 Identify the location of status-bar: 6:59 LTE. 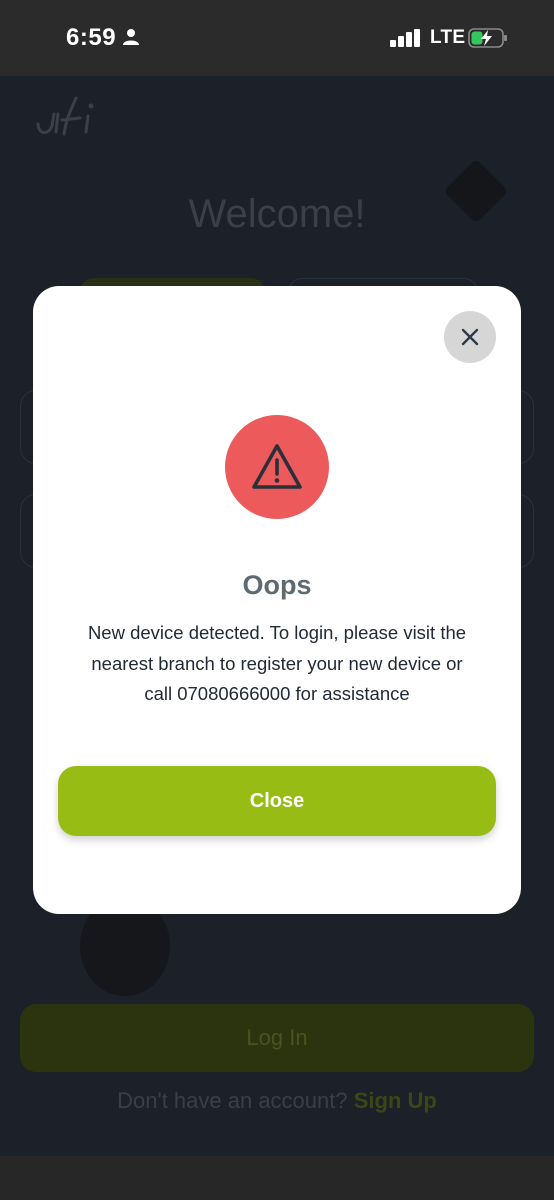
(277, 38).